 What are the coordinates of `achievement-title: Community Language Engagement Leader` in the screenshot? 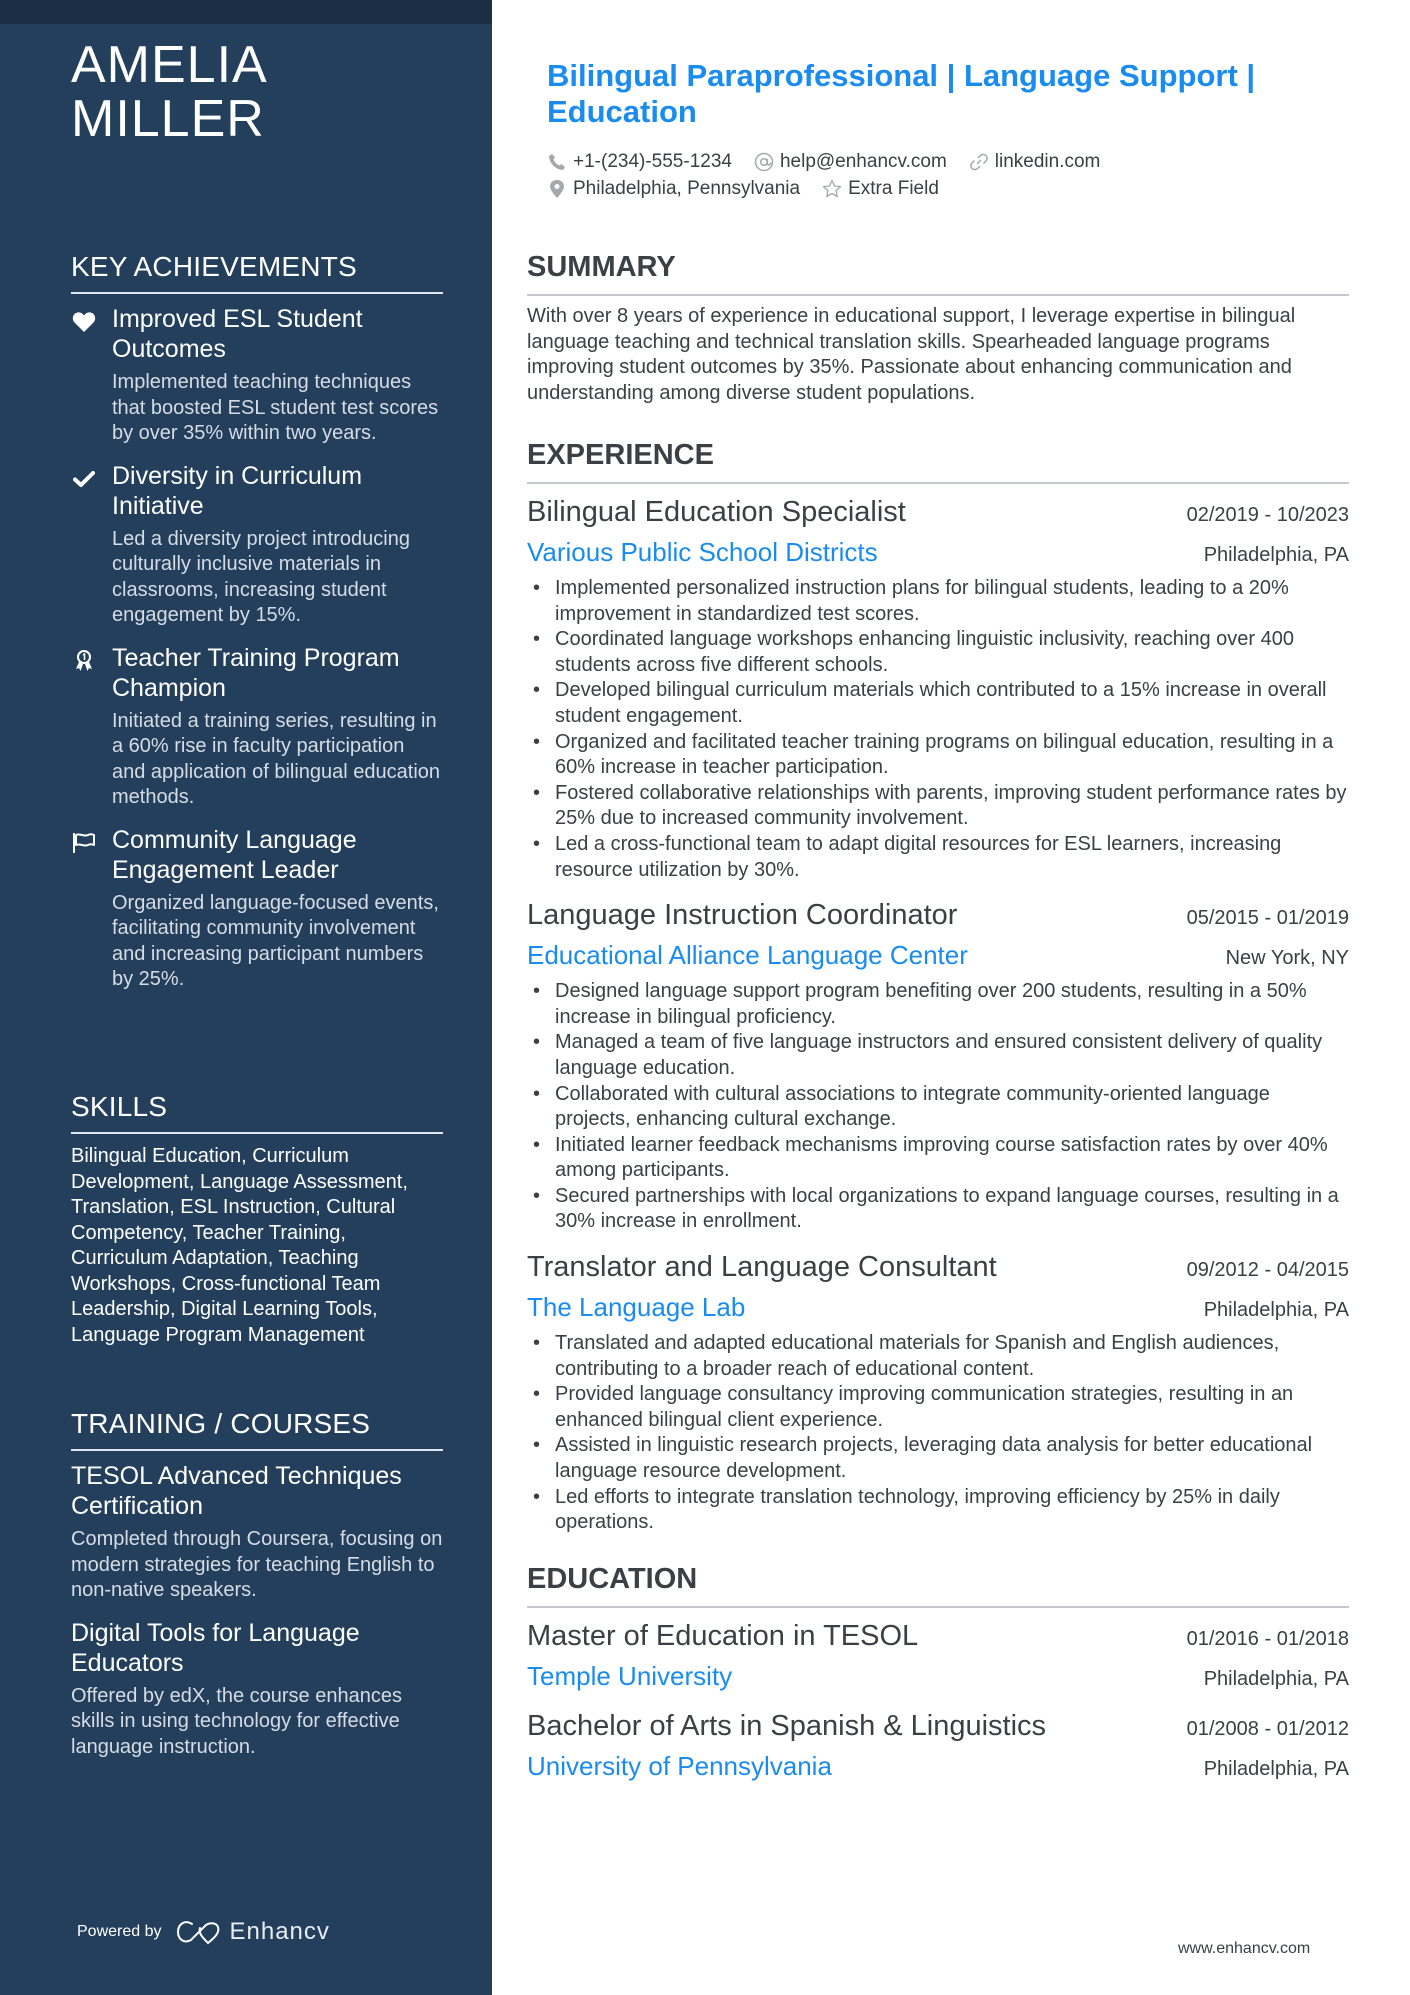 It's located at (234, 854).